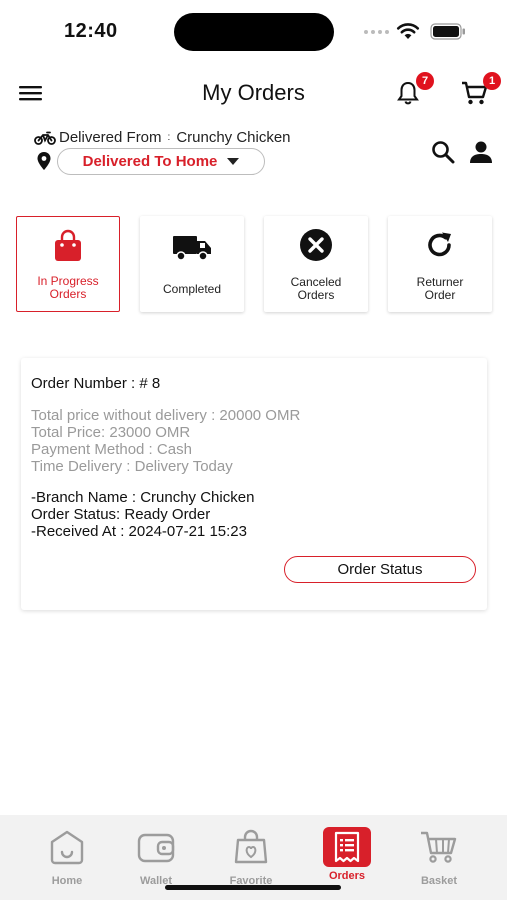 This screenshot has height=900, width=507. I want to click on receipt-icon, so click(347, 847).